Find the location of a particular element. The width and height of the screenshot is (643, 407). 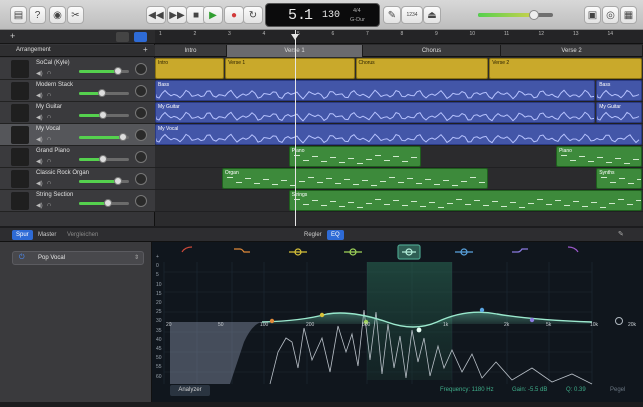

timeline-ruler: 1 2 3 4 5 6 7 8 9 10 11 12 13 14 is located at coordinates (399, 37).